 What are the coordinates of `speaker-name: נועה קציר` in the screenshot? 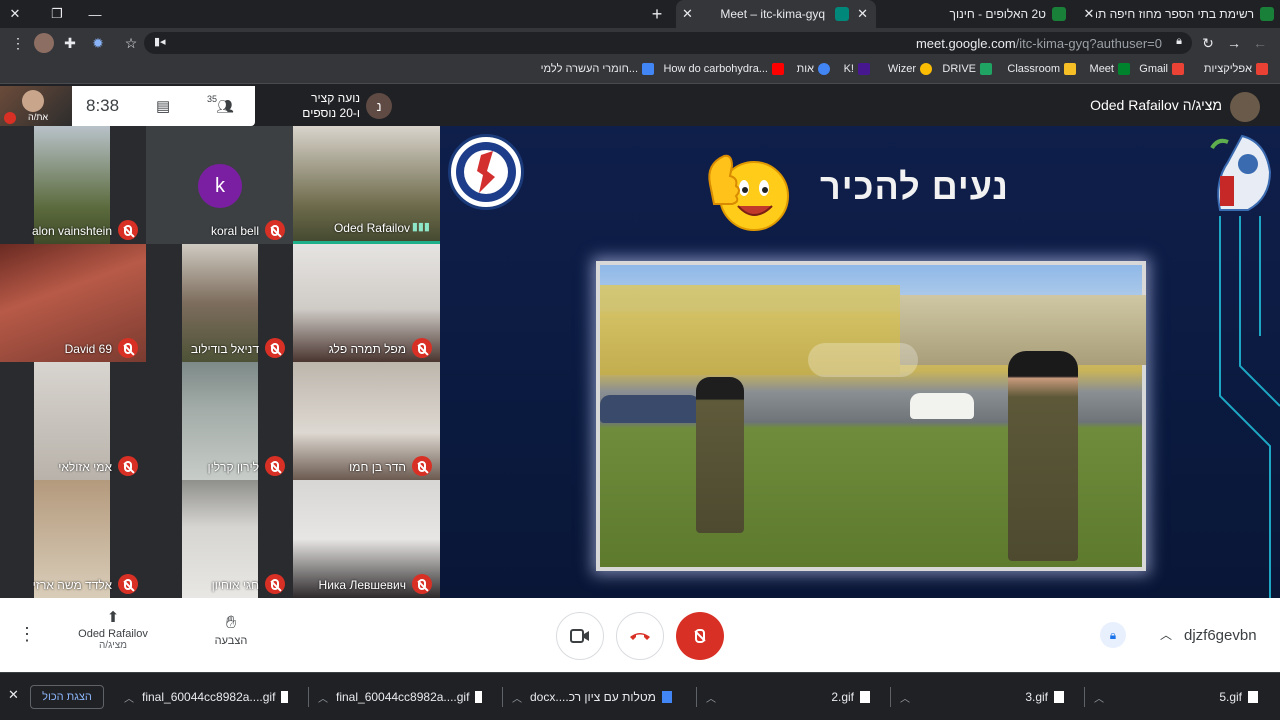 It's located at (335, 98).